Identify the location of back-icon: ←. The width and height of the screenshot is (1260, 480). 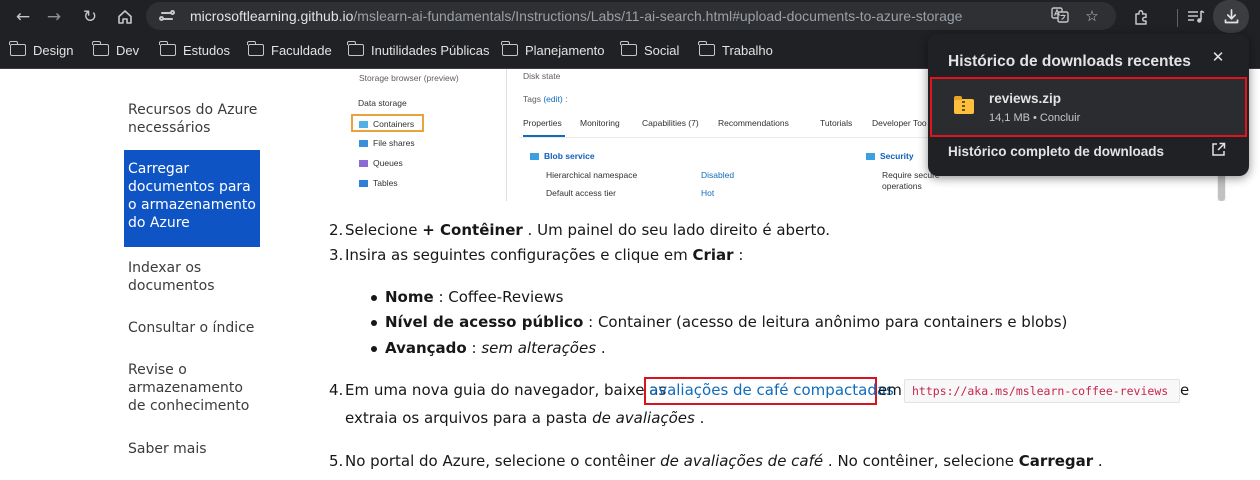
(23, 17).